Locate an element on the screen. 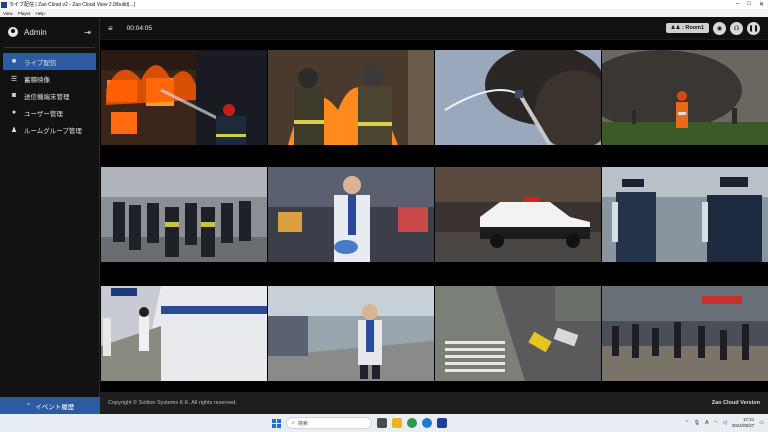  camera-icon: ◉ is located at coordinates (719, 28).